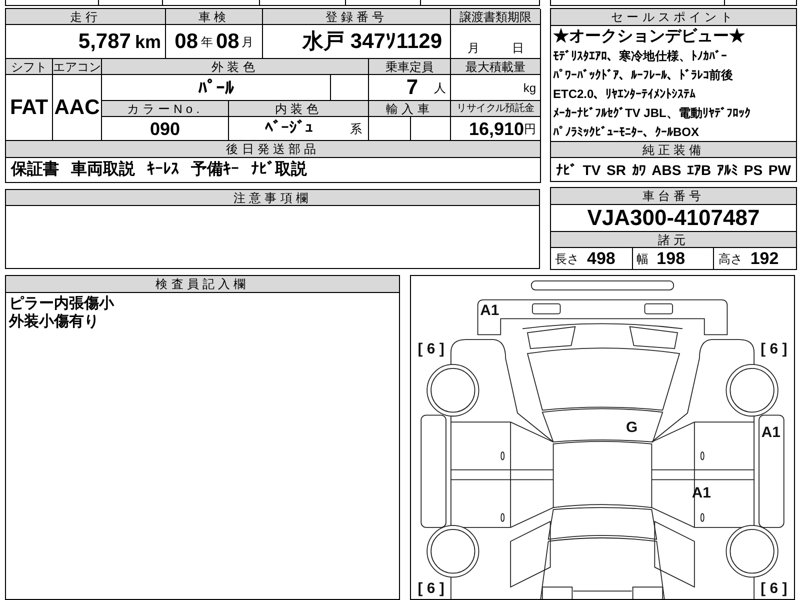 The height and width of the screenshot is (600, 800). What do you see at coordinates (730, 258) in the screenshot?
I see `dimension-label: 高さ` at bounding box center [730, 258].